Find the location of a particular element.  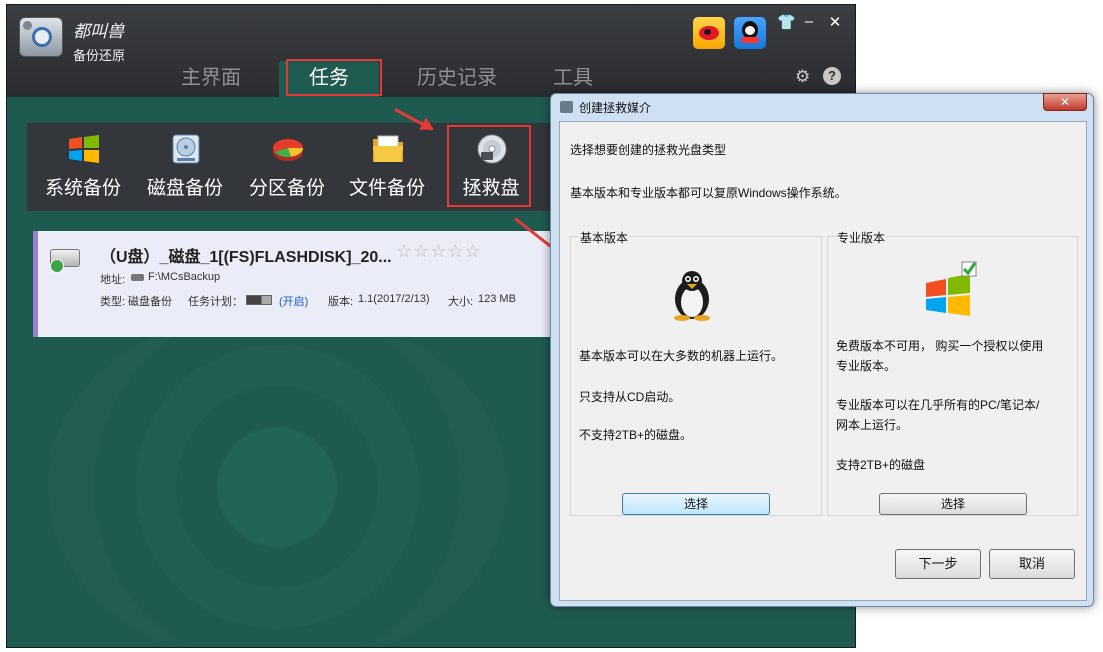

next-button: 下一步 is located at coordinates (938, 564).